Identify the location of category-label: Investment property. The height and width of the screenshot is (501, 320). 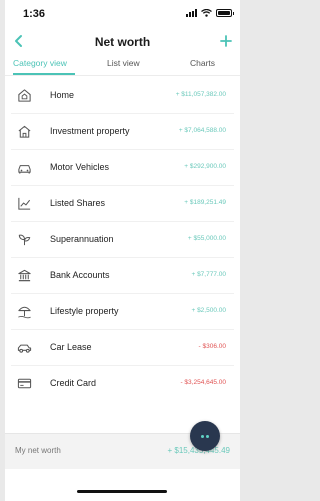
(90, 131).